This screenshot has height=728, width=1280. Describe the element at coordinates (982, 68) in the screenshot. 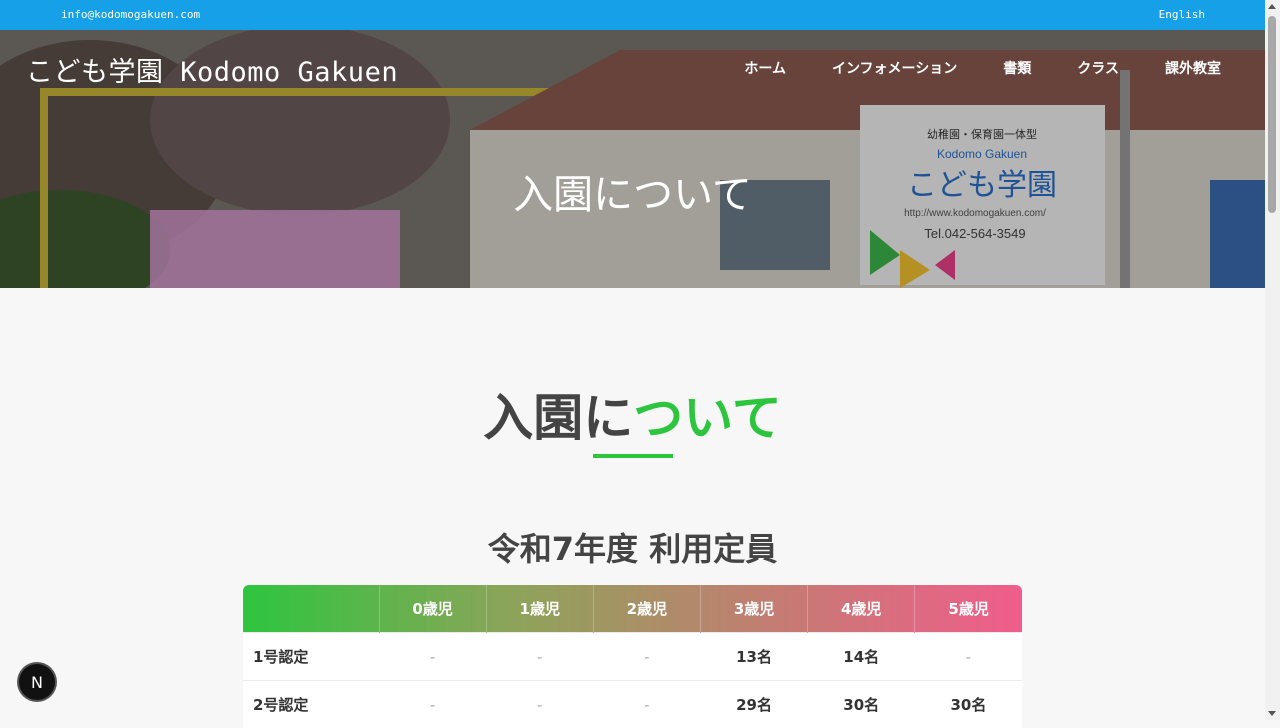

I see `main-nav: ホーム インフォメーション 書類 クラス 課外教室` at that location.